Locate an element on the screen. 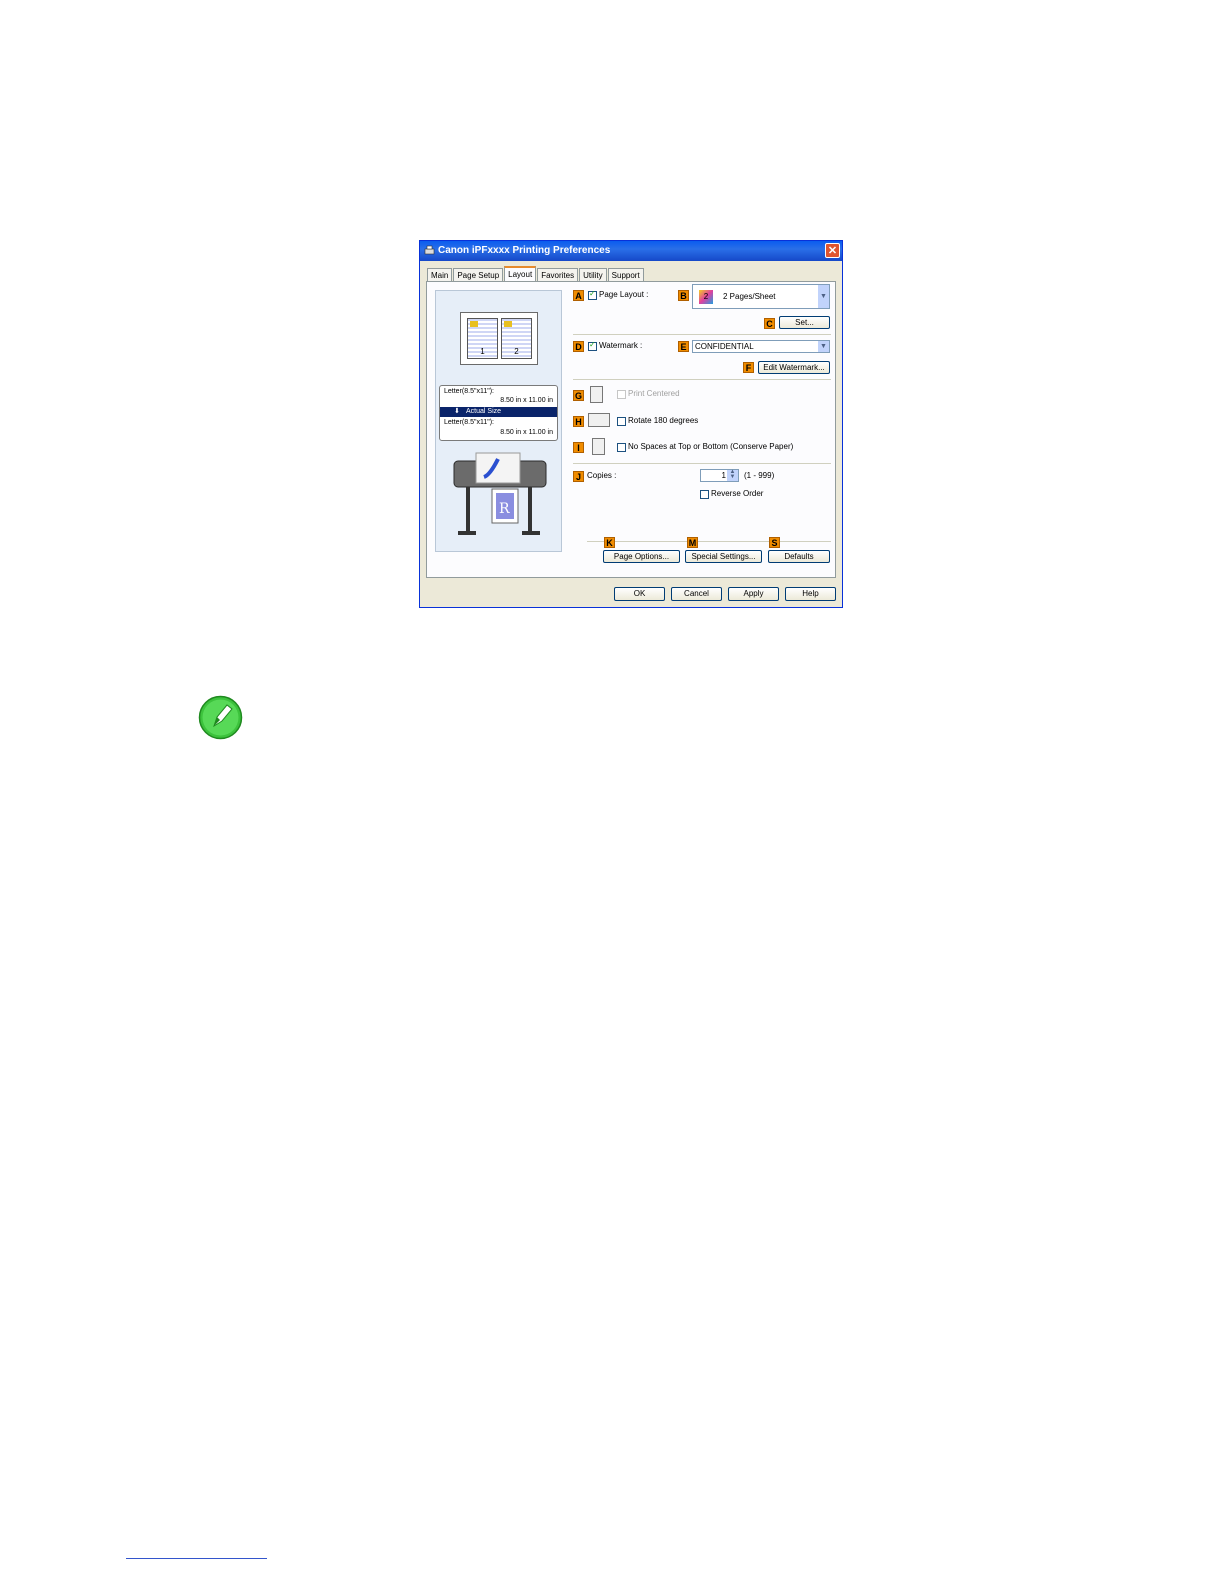 This screenshot has width=1224, height=1584. marker-e: E is located at coordinates (683, 346).